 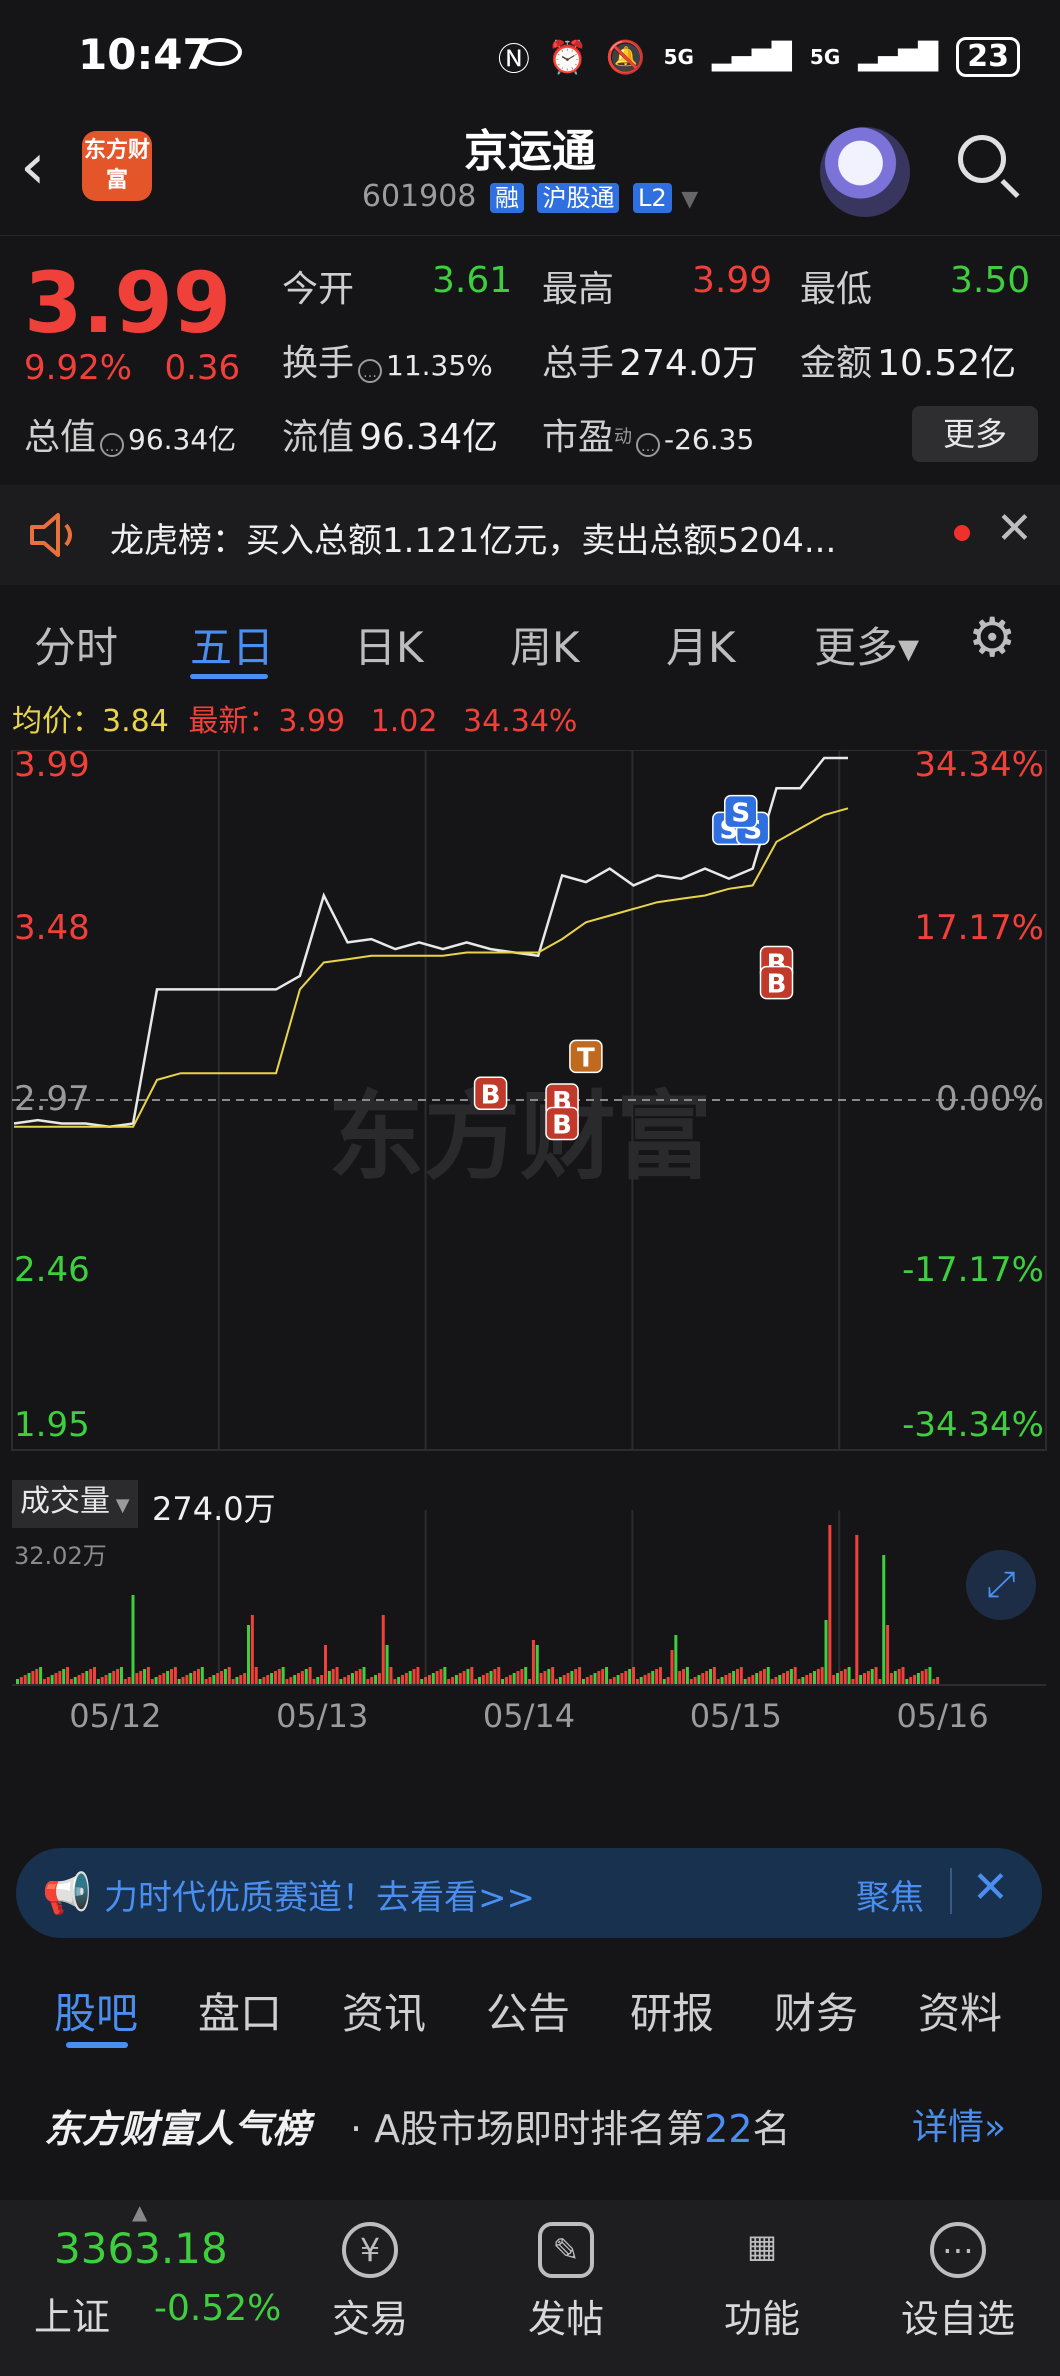 What do you see at coordinates (115, 1716) in the screenshot?
I see `x-tick-label: 05/12` at bounding box center [115, 1716].